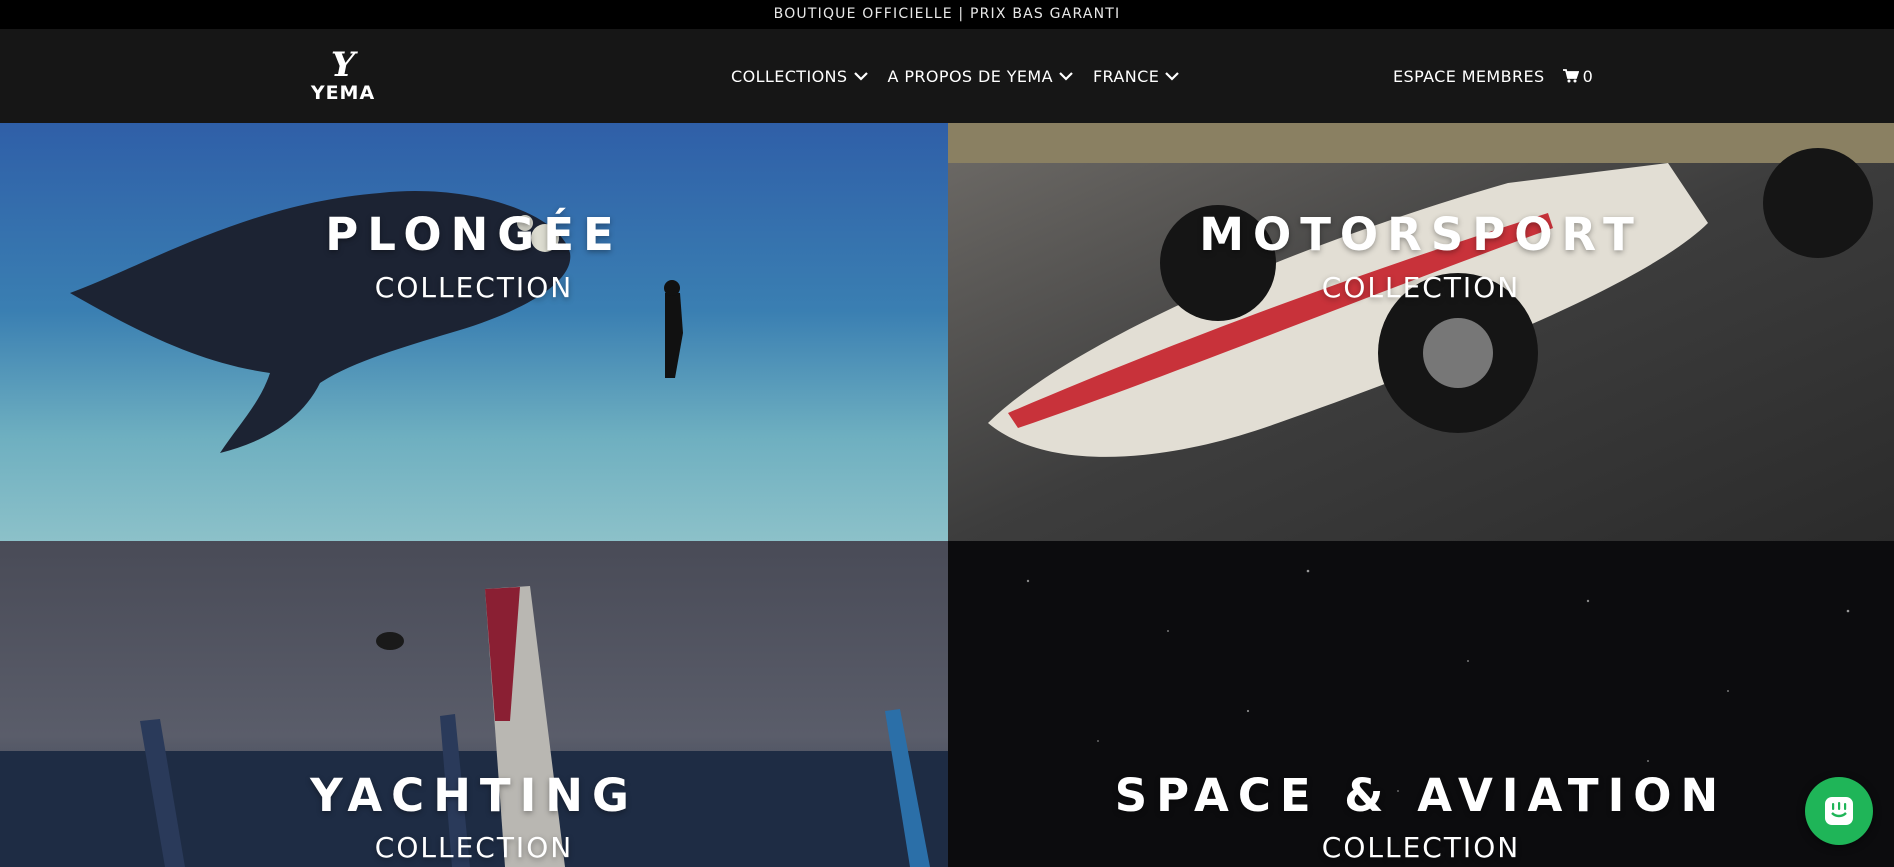 The height and width of the screenshot is (867, 1894). I want to click on members-label: ESPACE MEMBRES, so click(1469, 76).